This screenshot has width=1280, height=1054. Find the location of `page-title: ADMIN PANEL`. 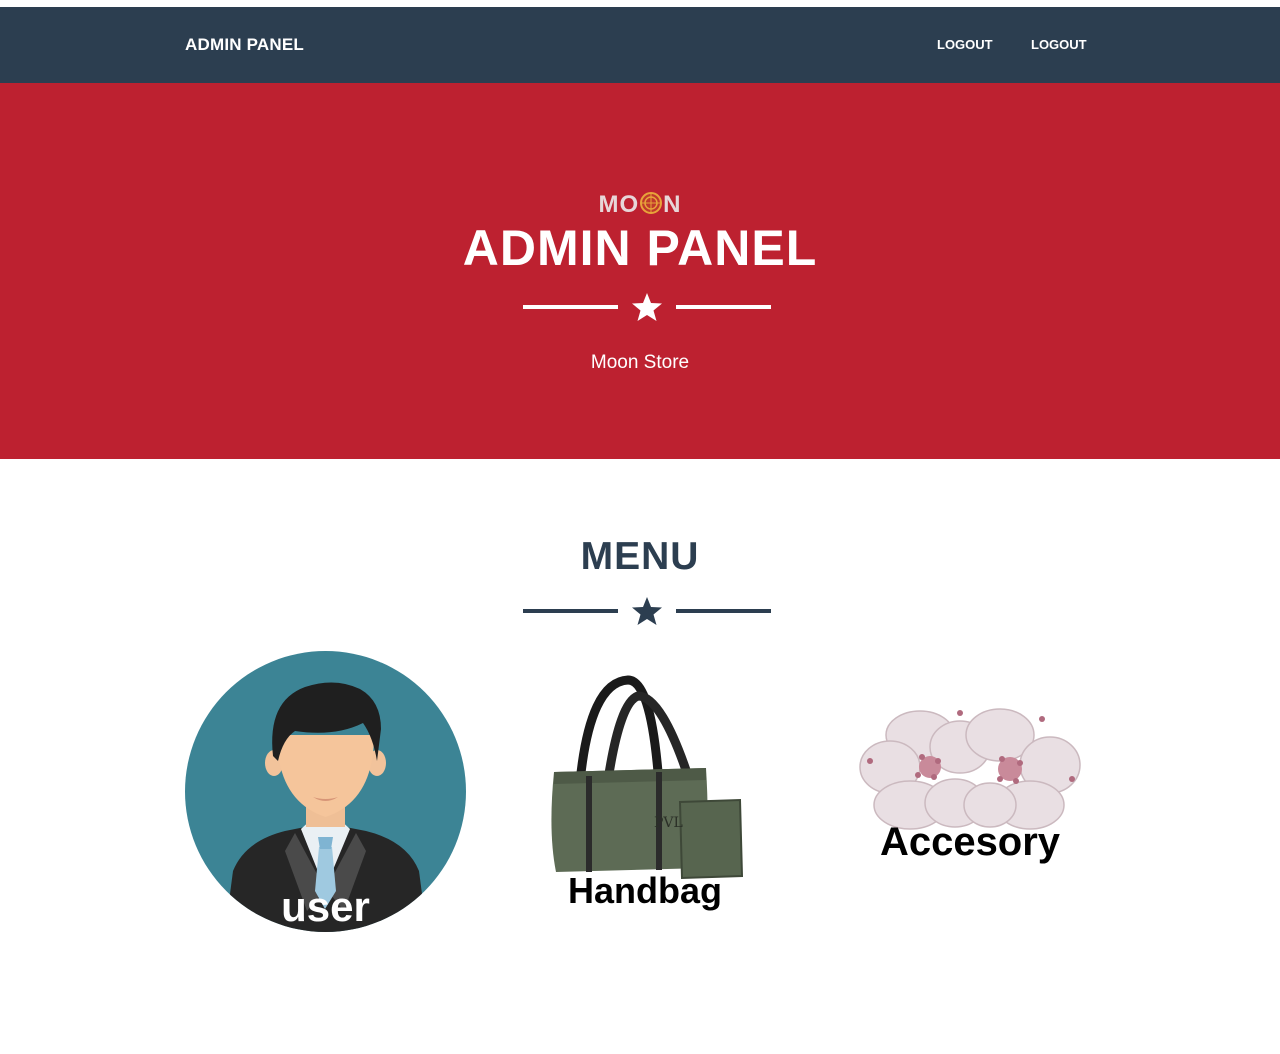

page-title: ADMIN PANEL is located at coordinates (640, 248).